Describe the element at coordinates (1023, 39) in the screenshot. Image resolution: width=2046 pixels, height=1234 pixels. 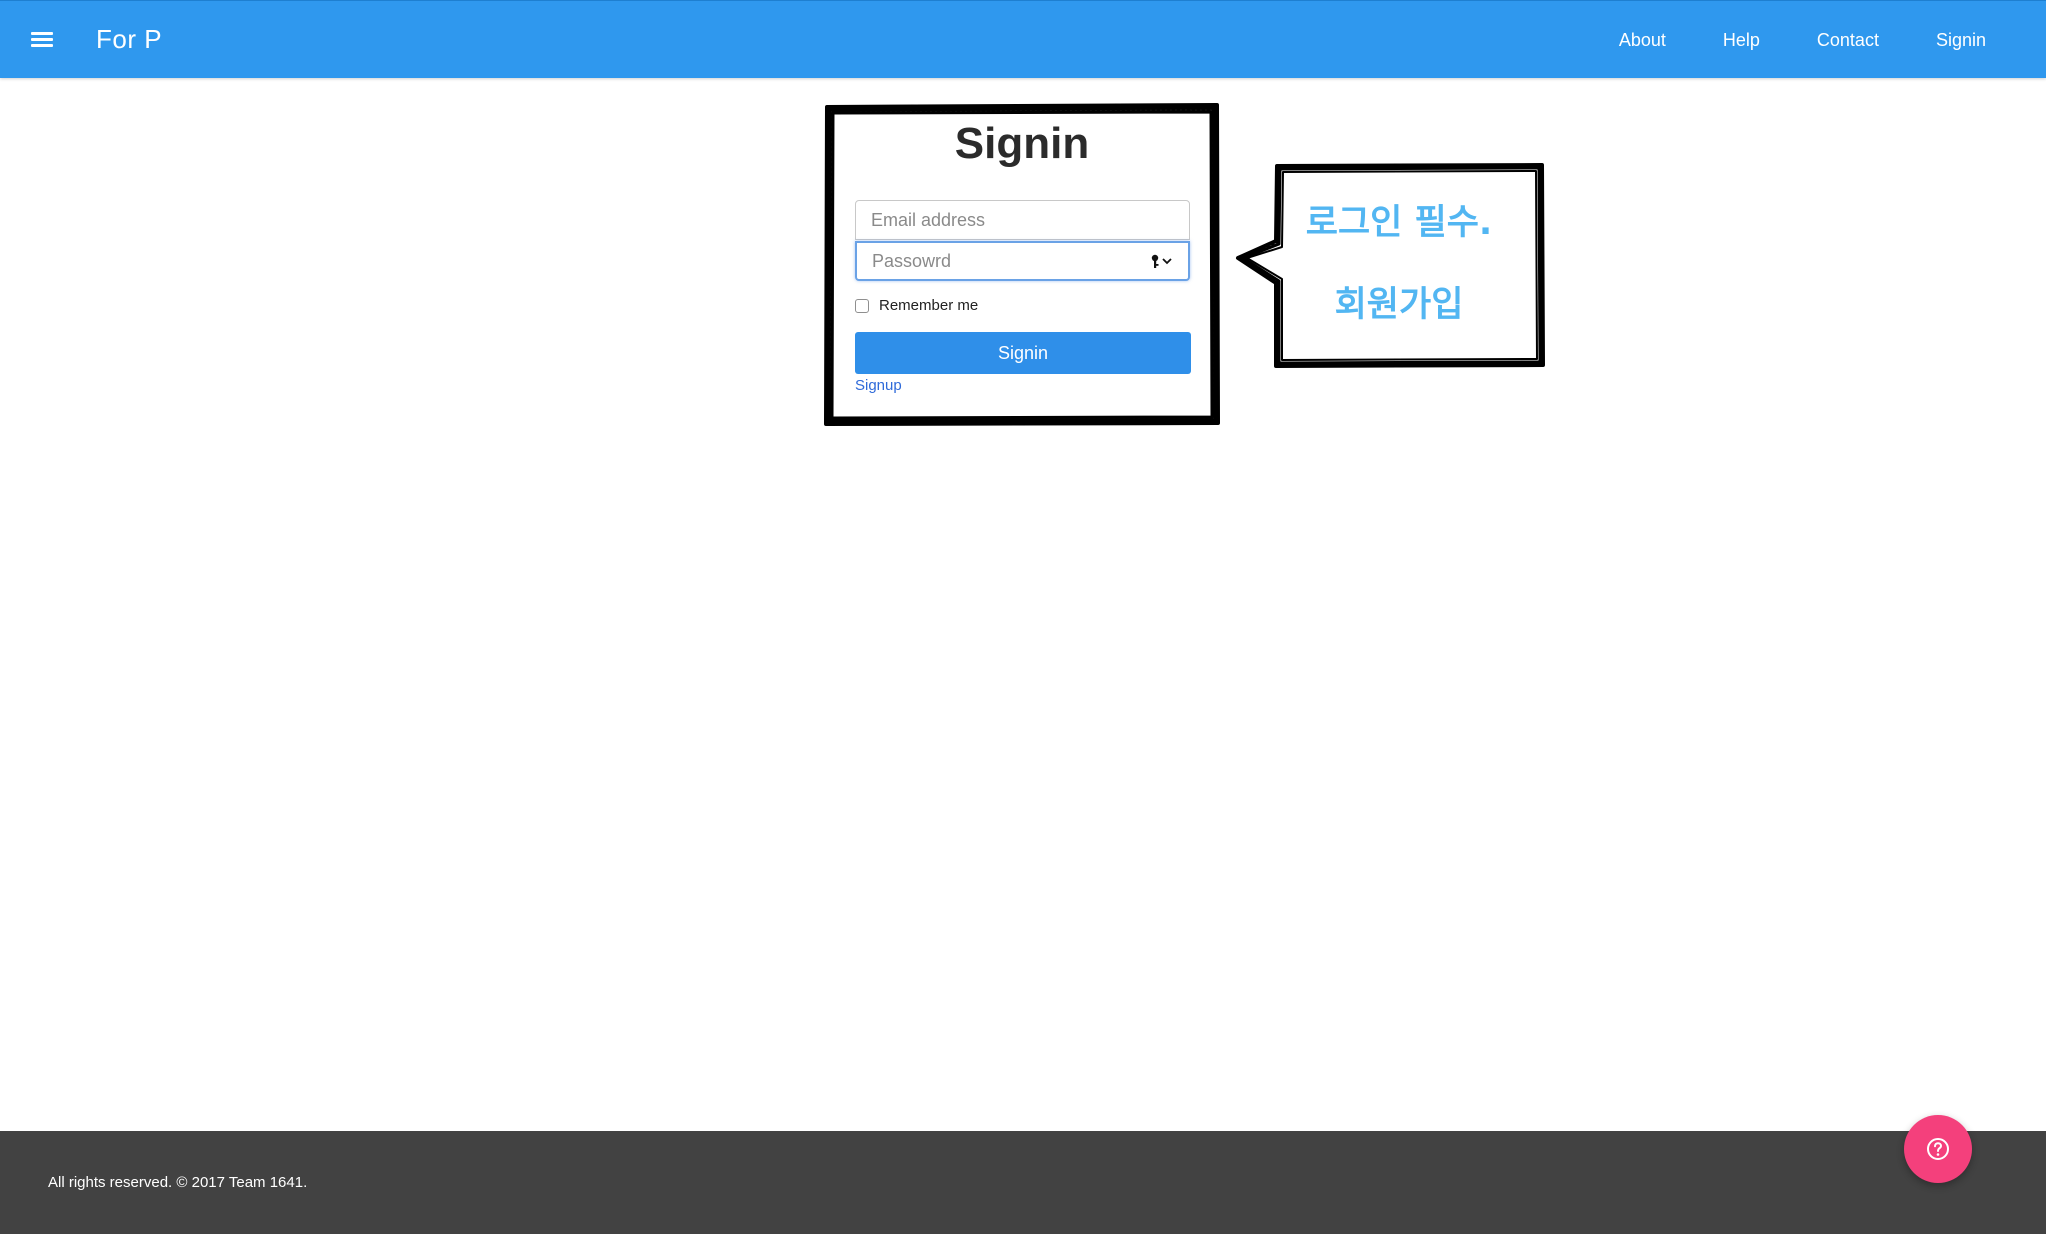
I see `top-navbar: For P About Help Contact Signin` at that location.